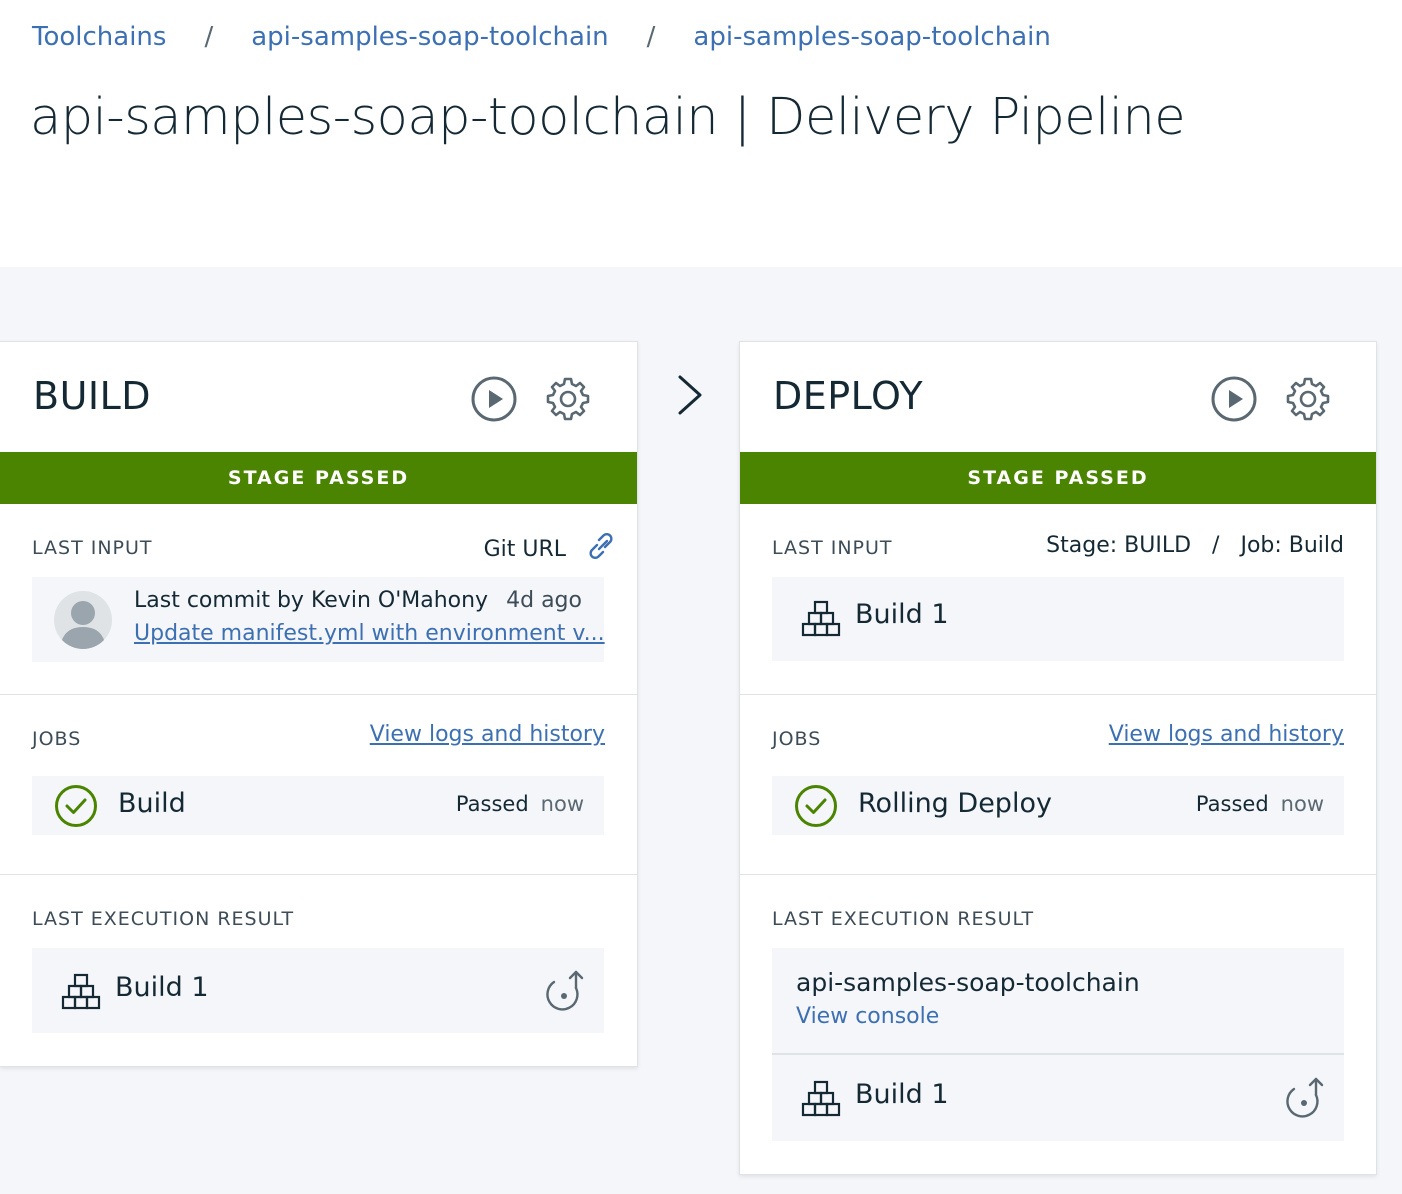 The height and width of the screenshot is (1194, 1402). I want to click on input-job-ref: Job: Build, so click(1292, 545).